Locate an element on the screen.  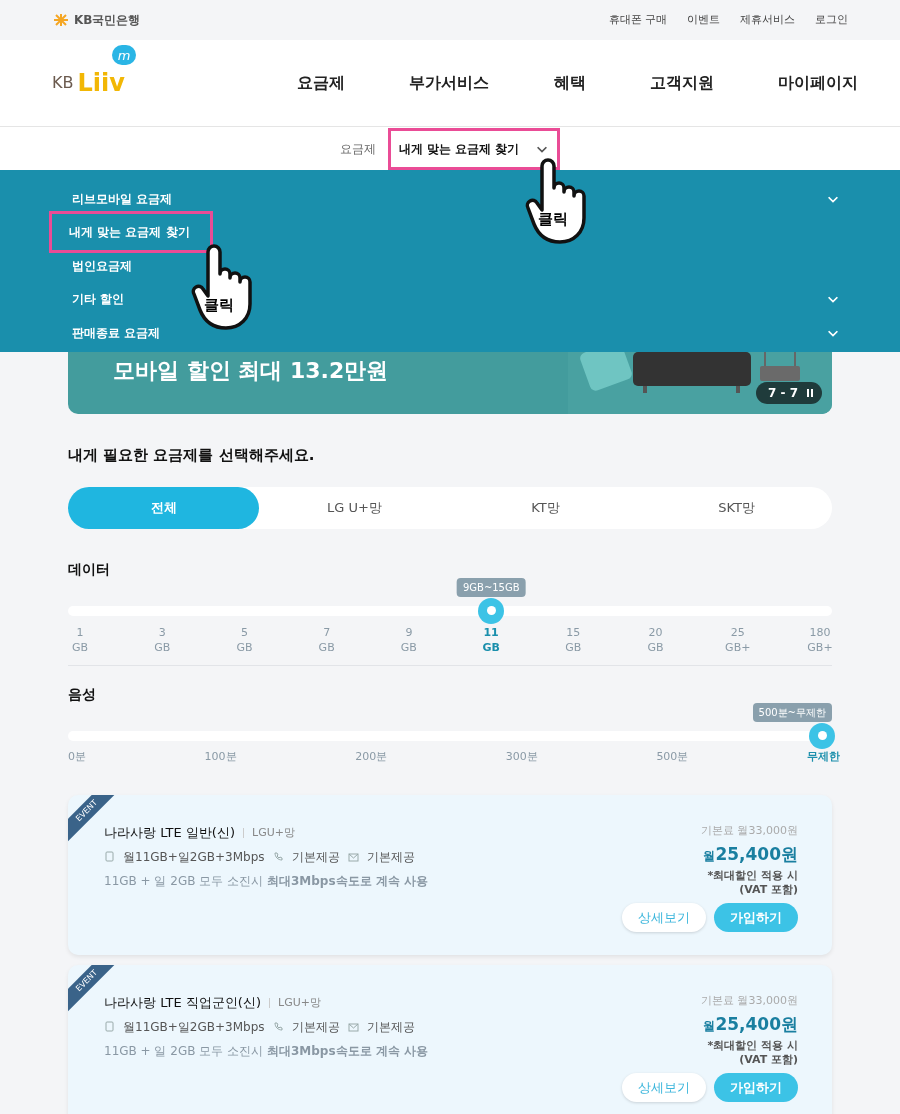
logo-prefix: KB is located at coordinates (63, 83).